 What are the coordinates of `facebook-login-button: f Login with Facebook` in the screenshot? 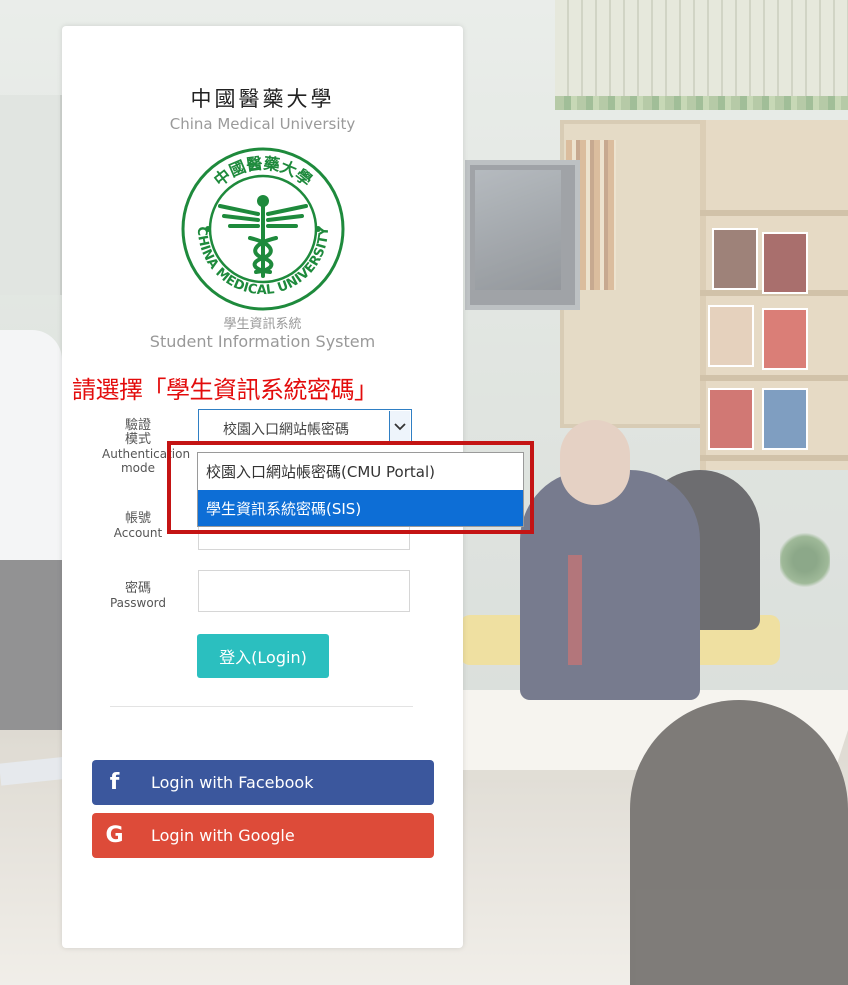 It's located at (263, 782).